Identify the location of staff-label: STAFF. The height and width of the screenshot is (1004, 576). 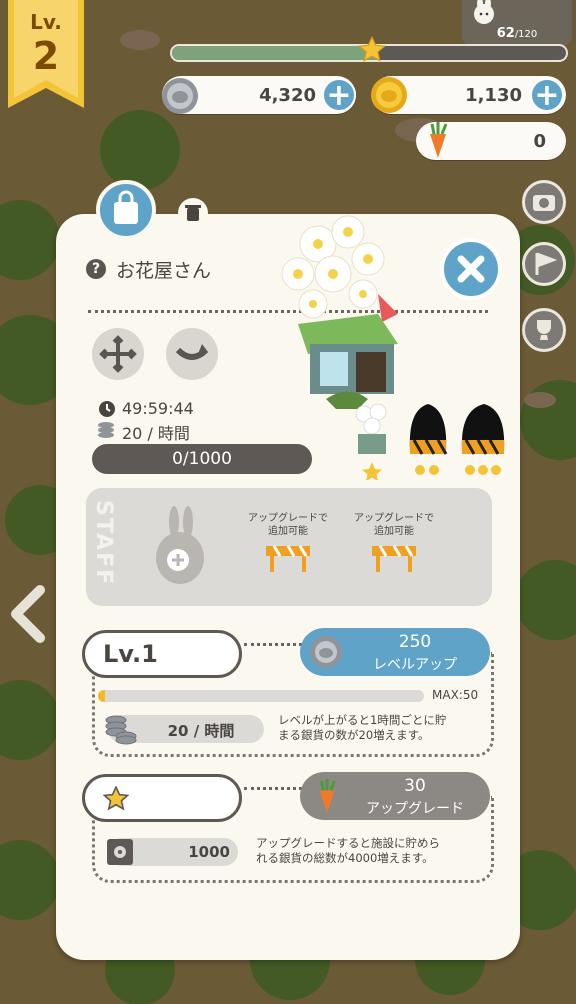
(103, 543).